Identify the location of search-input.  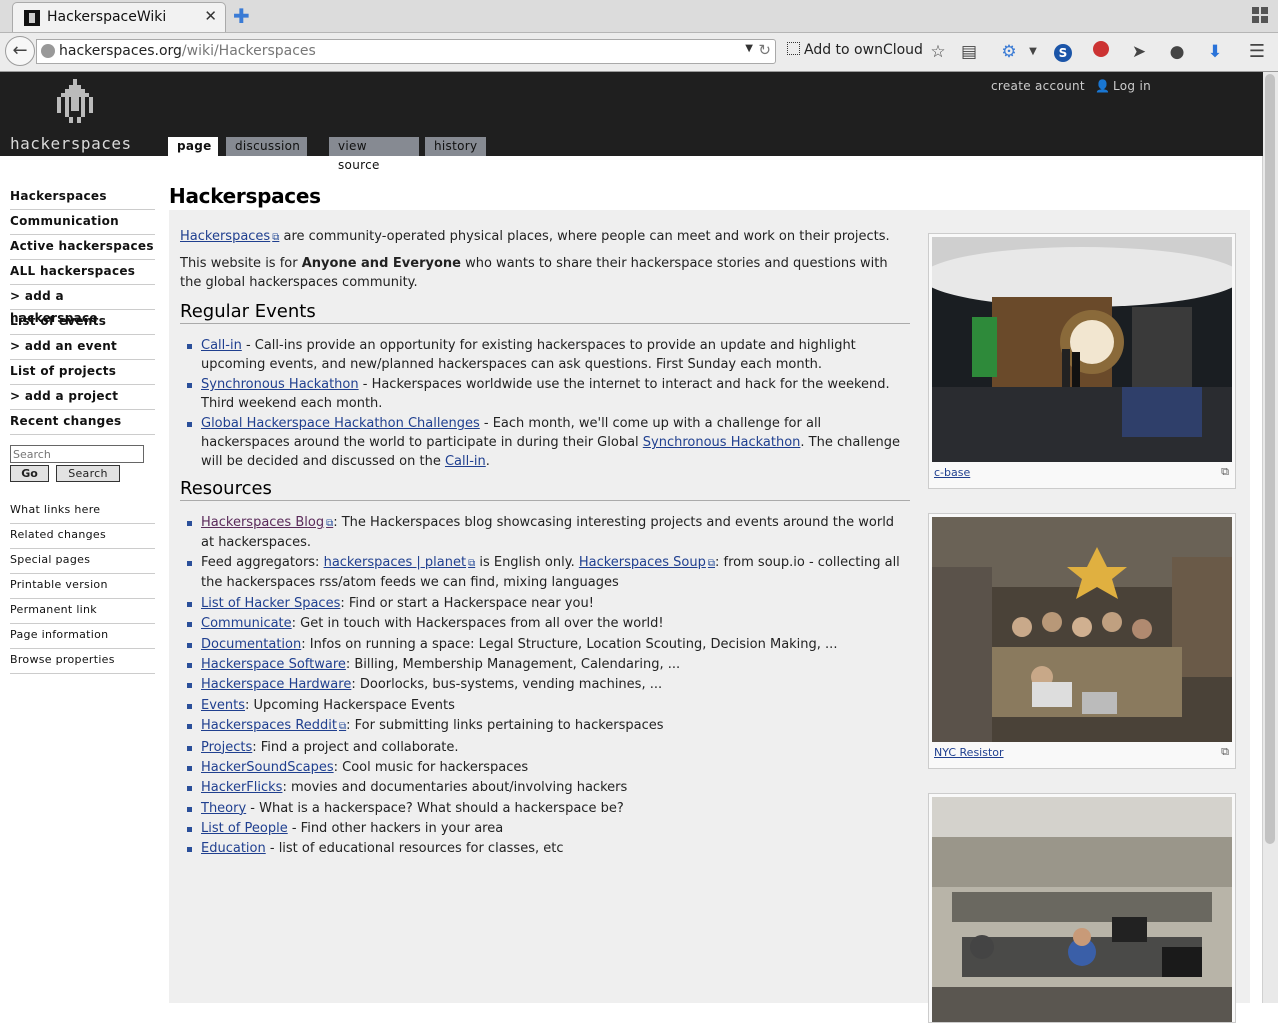
(77, 454).